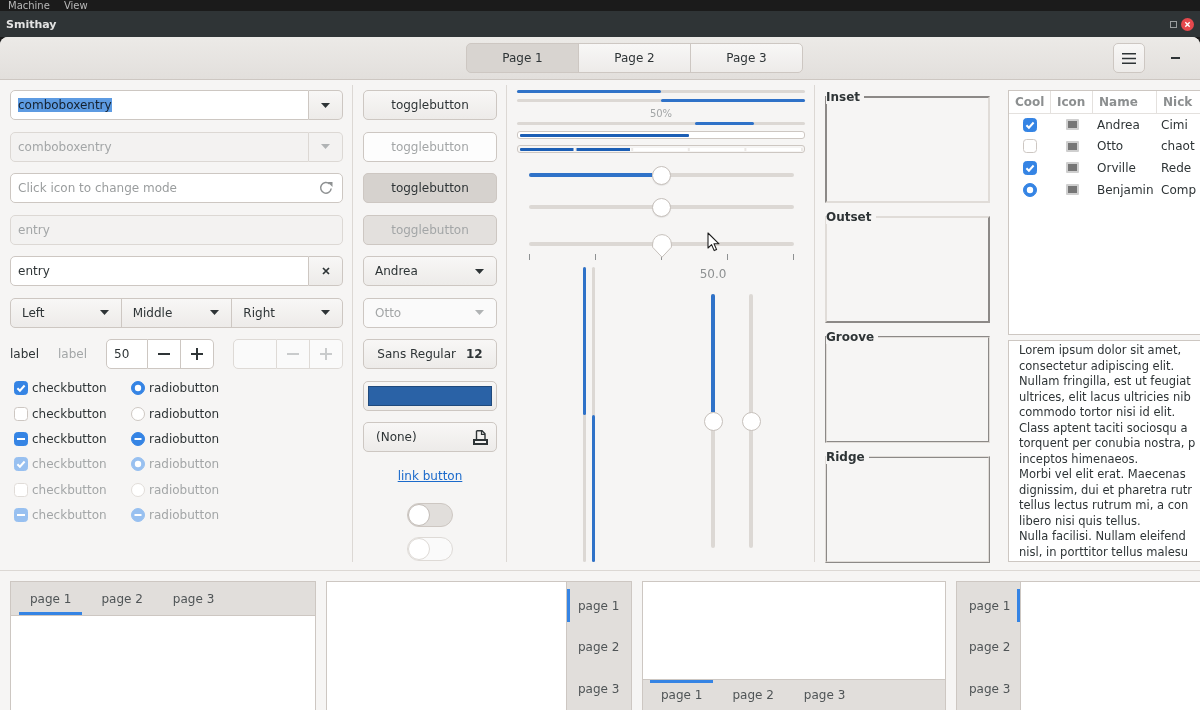 The height and width of the screenshot is (710, 1200). I want to click on frame-label: Inset, so click(844, 97).